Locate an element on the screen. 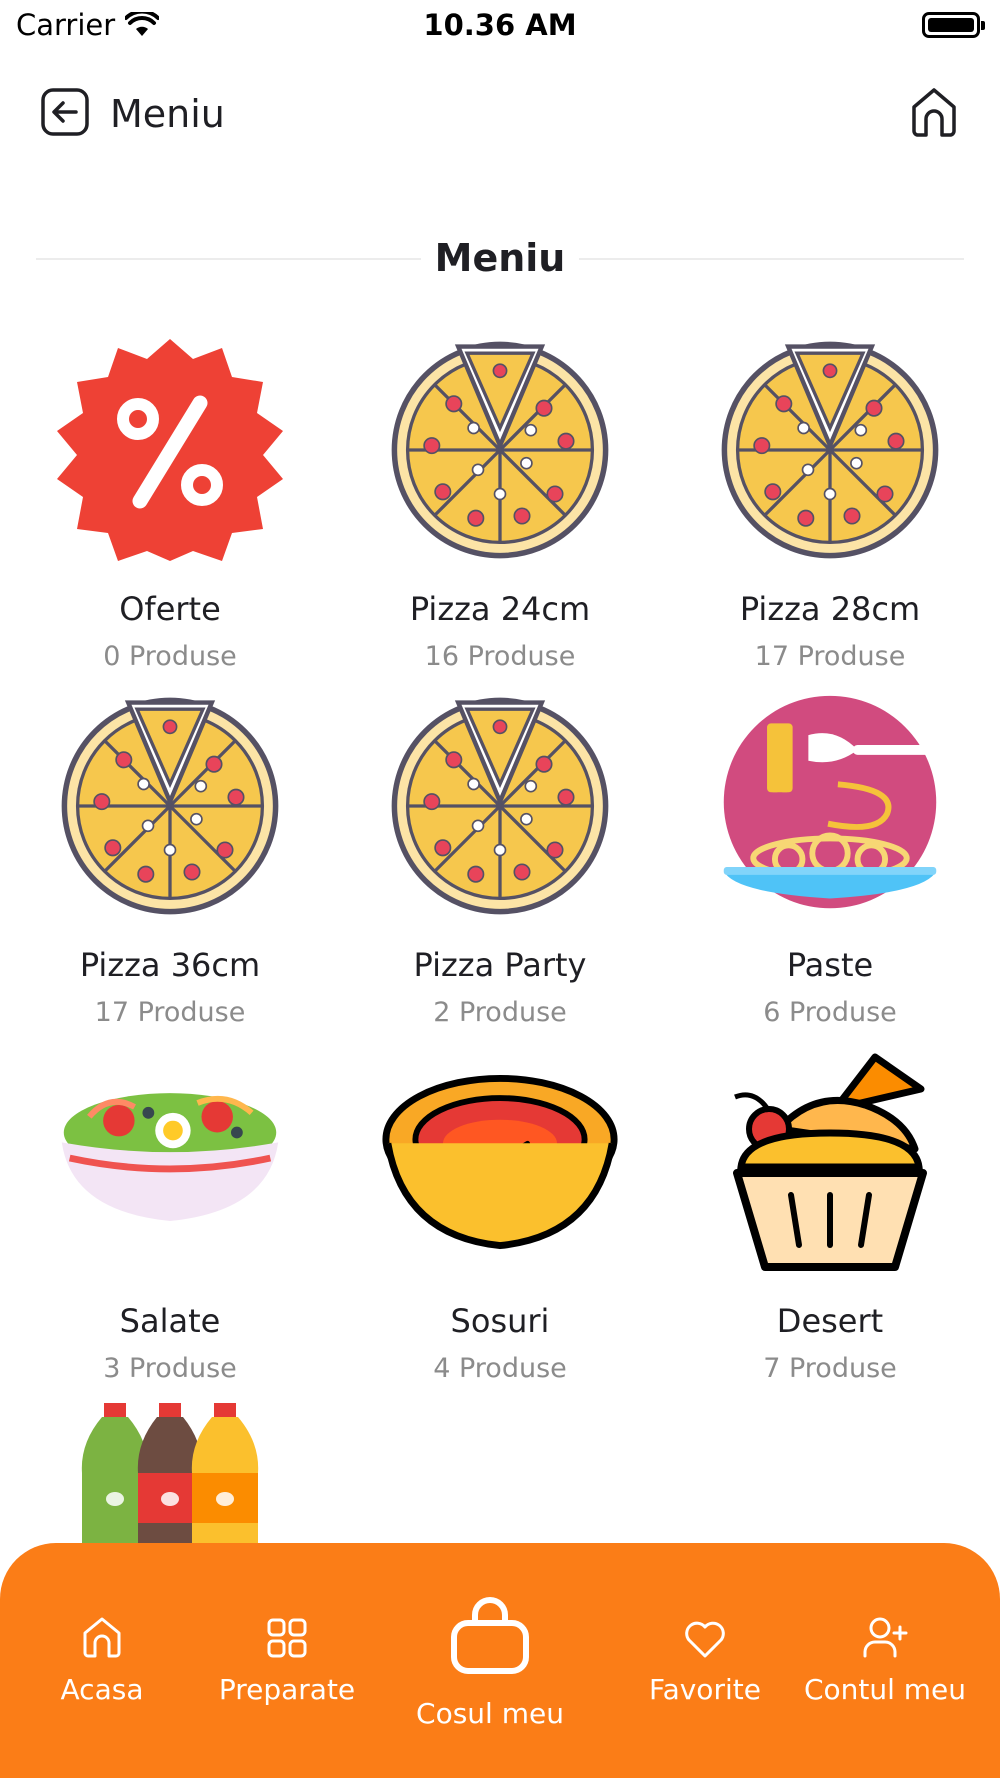  nav-item-preparate: Preparate is located at coordinates (287, 1660).